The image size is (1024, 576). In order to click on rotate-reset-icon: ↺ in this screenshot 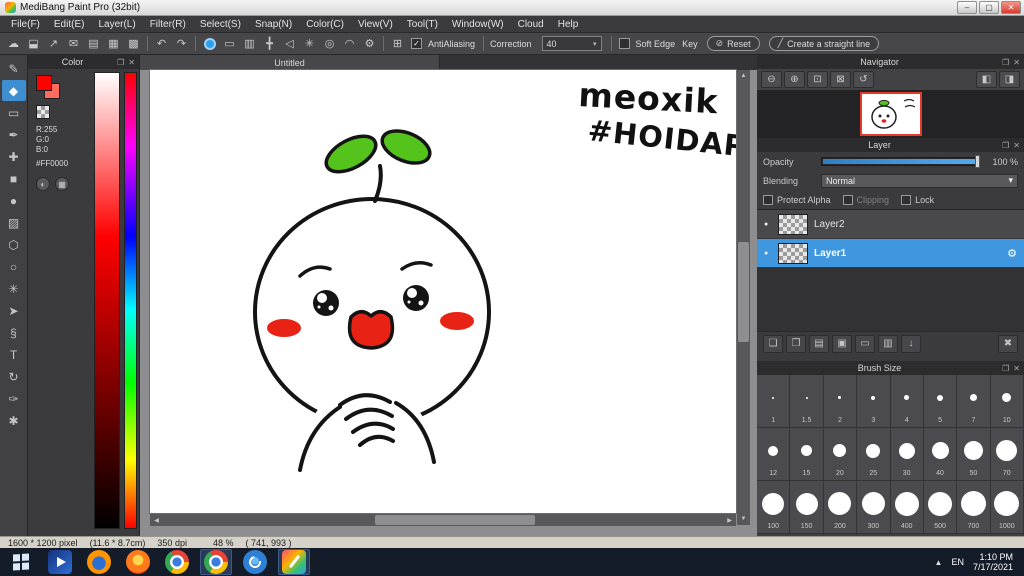, I will do `click(863, 79)`.